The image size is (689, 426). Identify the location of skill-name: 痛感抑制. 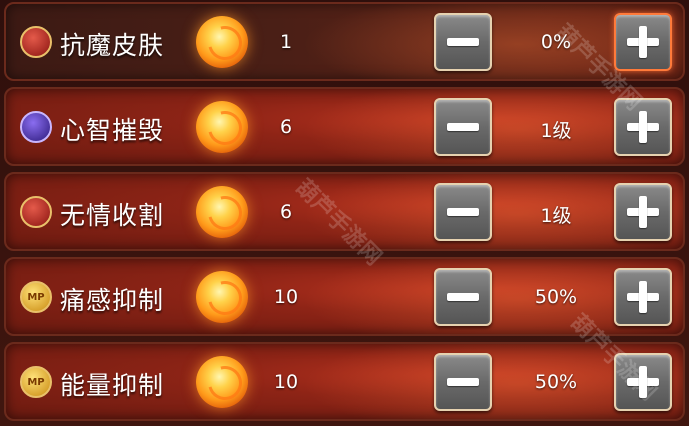
(112, 300).